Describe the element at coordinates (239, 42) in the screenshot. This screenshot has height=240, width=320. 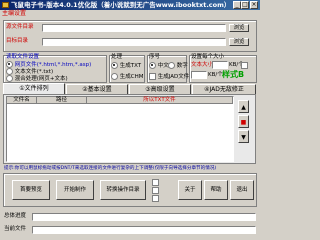
I see `target-browse-button: 浏览` at that location.